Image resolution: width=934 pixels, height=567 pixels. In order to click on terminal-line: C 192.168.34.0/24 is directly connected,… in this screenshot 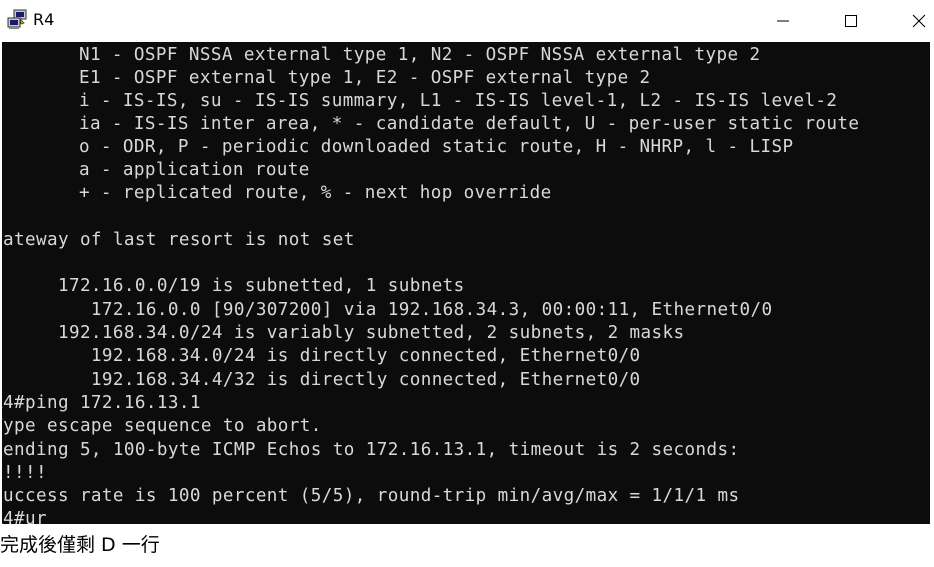, I will do `click(321, 356)`.